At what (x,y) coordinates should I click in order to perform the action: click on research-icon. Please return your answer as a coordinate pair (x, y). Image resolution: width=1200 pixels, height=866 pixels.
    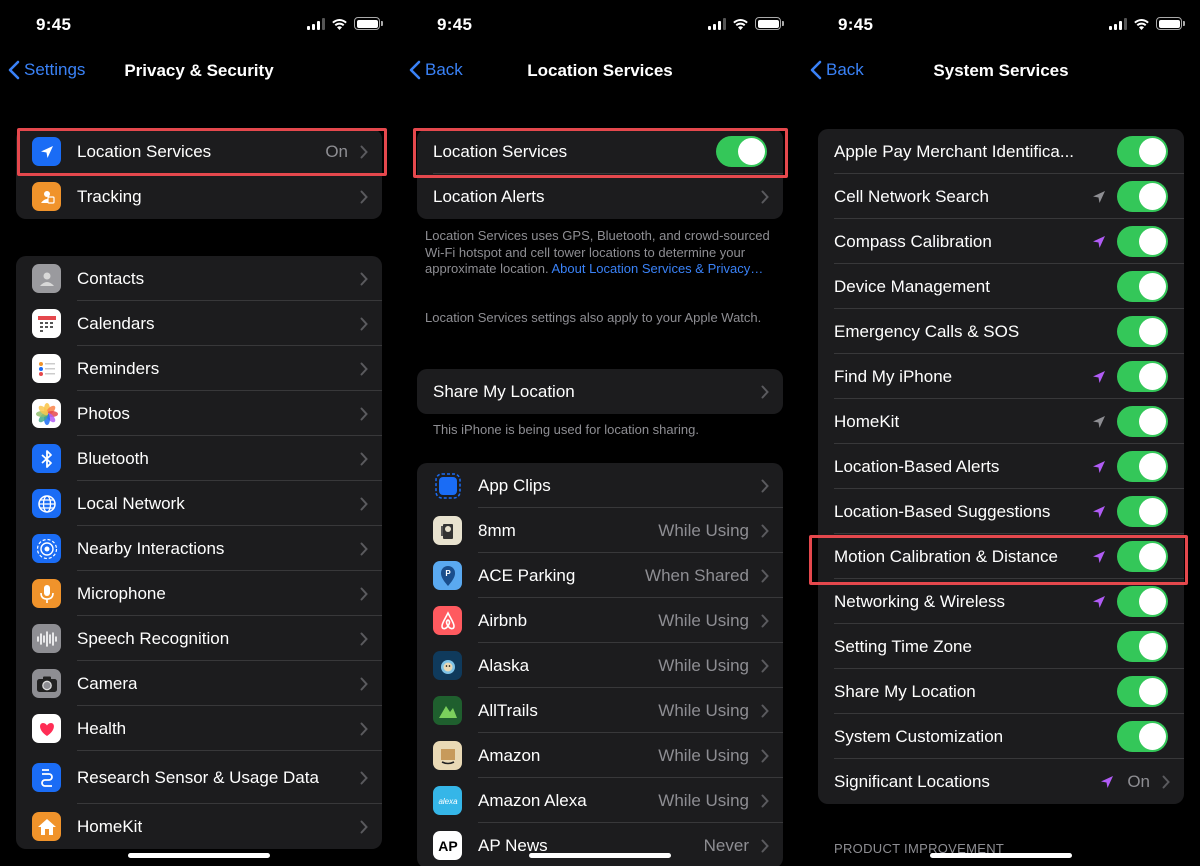
    Looking at the image, I should click on (46, 777).